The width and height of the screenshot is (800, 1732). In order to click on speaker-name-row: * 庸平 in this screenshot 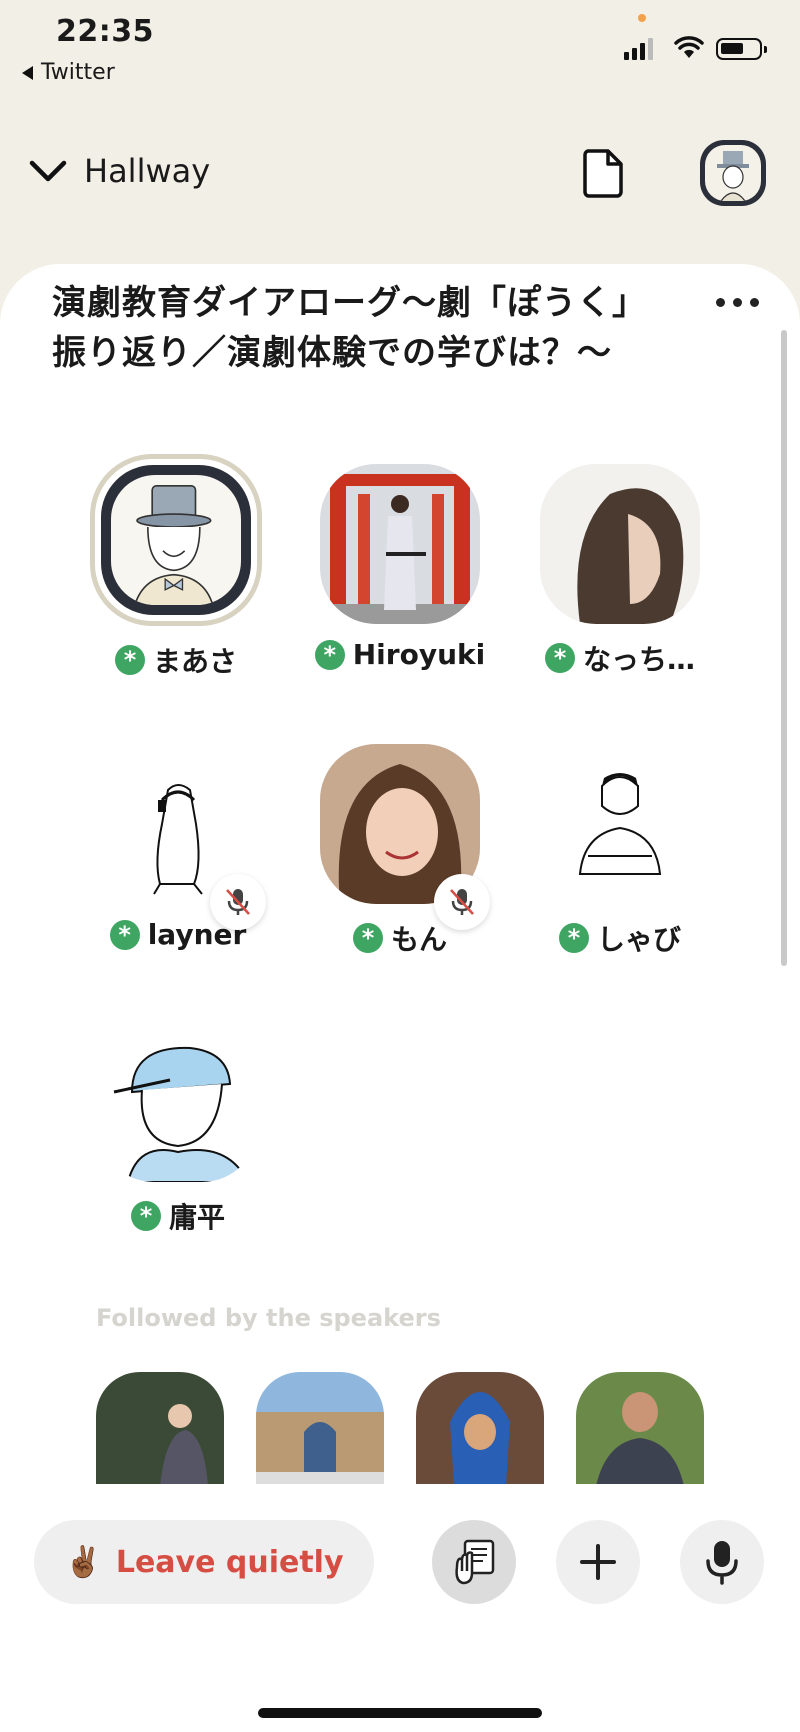, I will do `click(178, 1216)`.